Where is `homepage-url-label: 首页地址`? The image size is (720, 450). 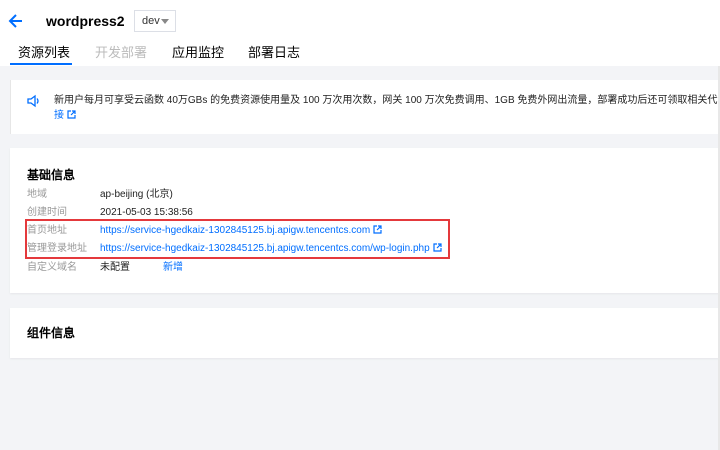
homepage-url-label: 首页地址 is located at coordinates (47, 230).